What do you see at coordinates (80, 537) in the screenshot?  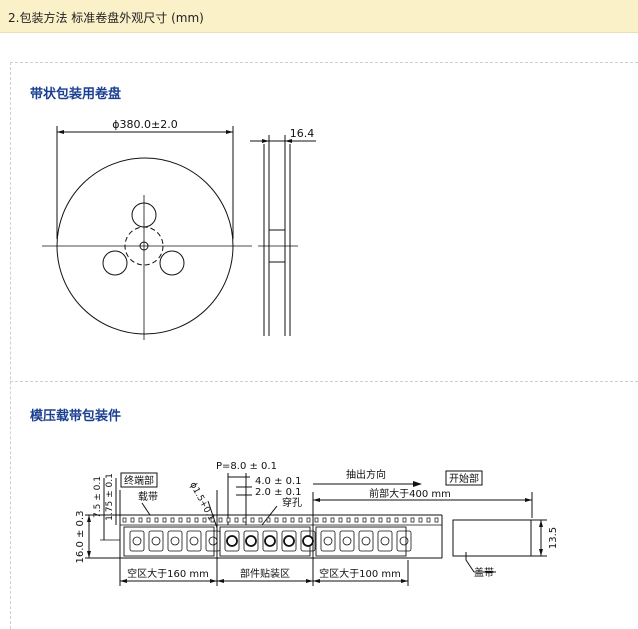 I see `tape-width-label: 16.0 ± 0.3` at bounding box center [80, 537].